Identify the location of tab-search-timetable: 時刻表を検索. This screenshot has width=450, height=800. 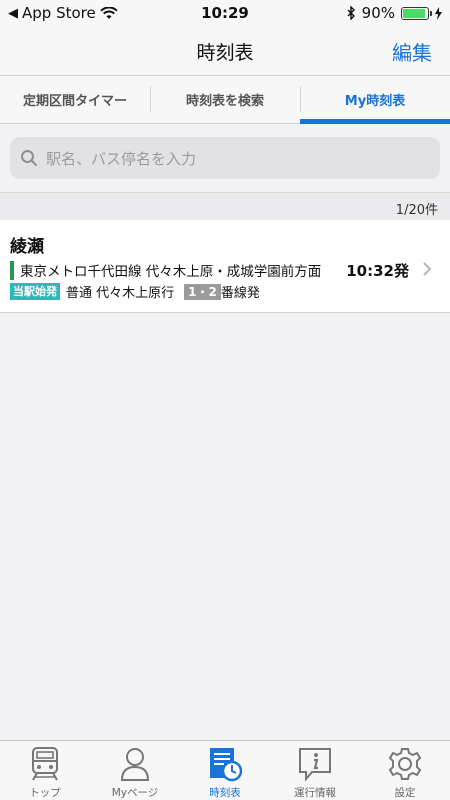
(225, 99).